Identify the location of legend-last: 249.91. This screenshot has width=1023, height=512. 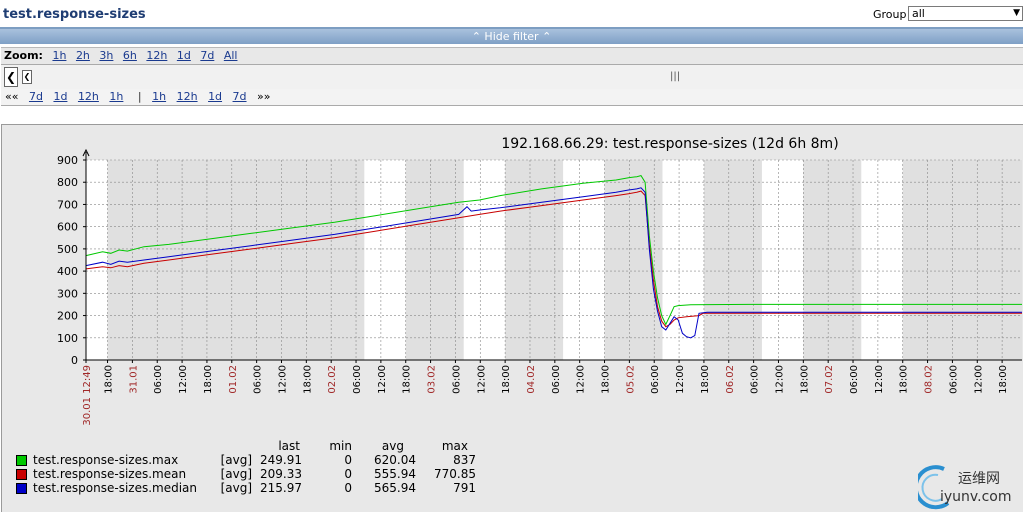
(281, 460).